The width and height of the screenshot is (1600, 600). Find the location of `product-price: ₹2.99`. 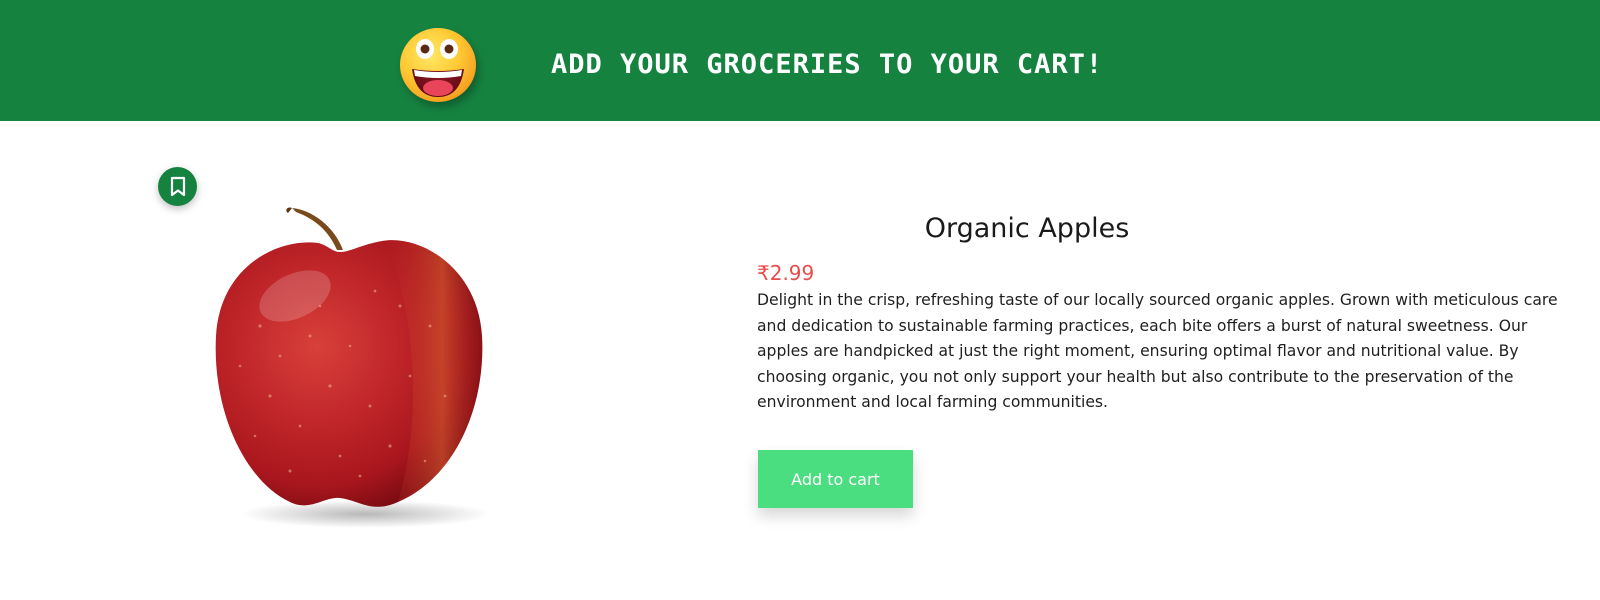

product-price: ₹2.99 is located at coordinates (786, 273).